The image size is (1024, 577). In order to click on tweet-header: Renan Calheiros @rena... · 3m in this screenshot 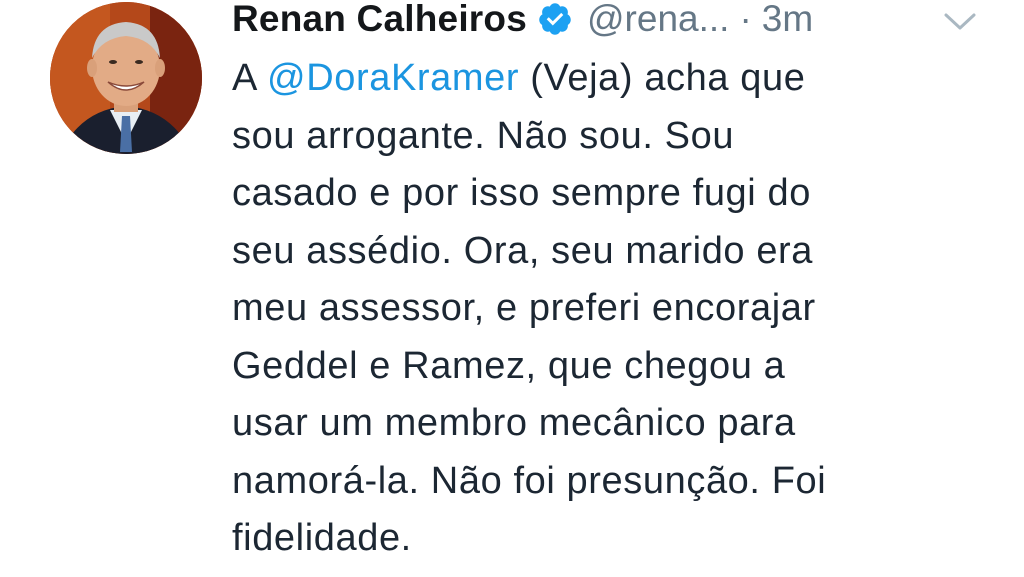, I will do `click(522, 22)`.